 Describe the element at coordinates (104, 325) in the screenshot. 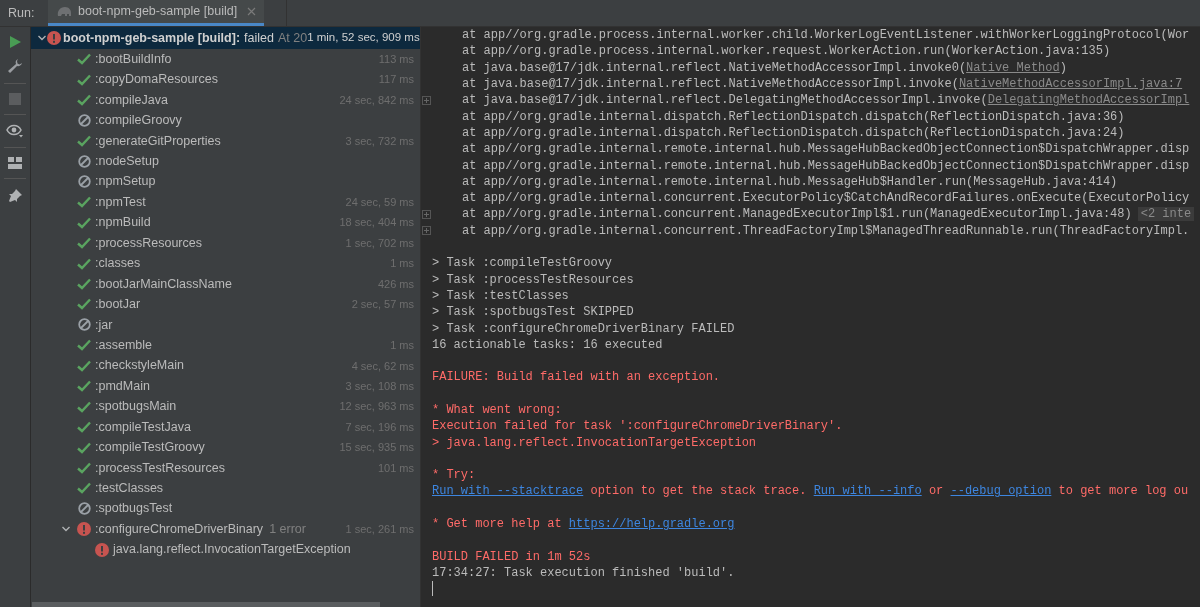

I see `task-name: :jar` at that location.